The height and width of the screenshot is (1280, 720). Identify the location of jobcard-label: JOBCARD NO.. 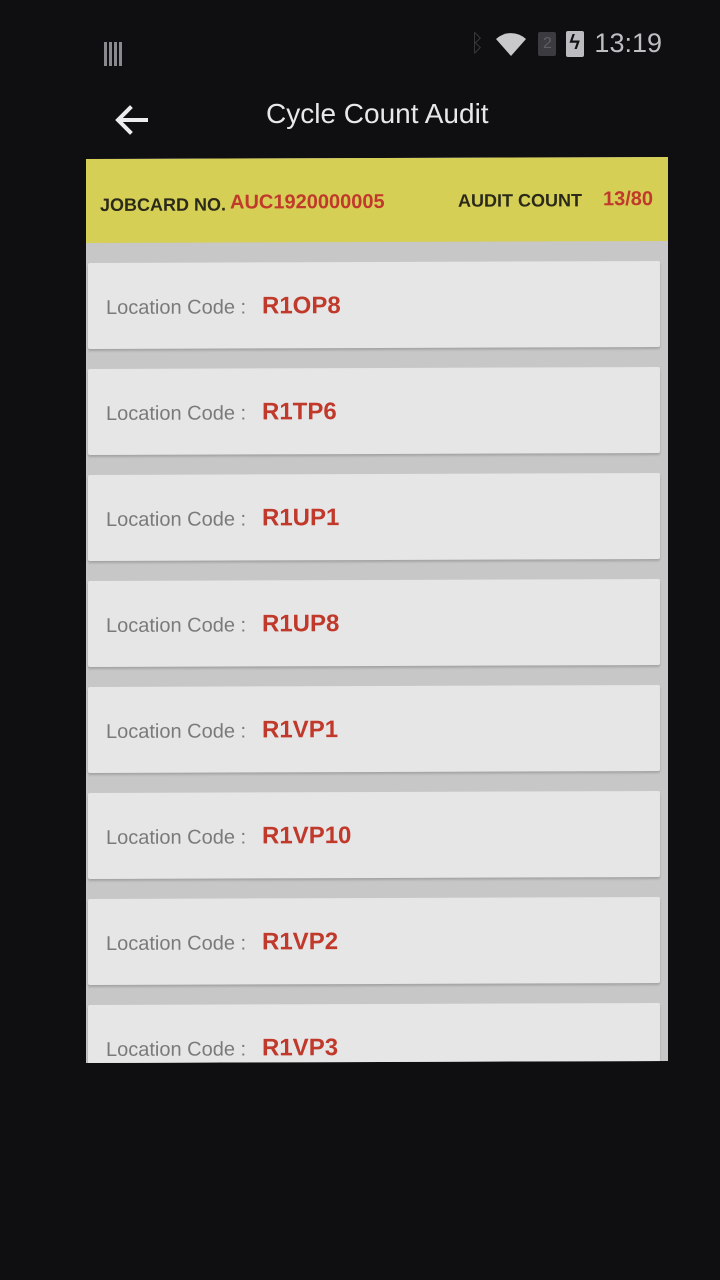
(163, 204).